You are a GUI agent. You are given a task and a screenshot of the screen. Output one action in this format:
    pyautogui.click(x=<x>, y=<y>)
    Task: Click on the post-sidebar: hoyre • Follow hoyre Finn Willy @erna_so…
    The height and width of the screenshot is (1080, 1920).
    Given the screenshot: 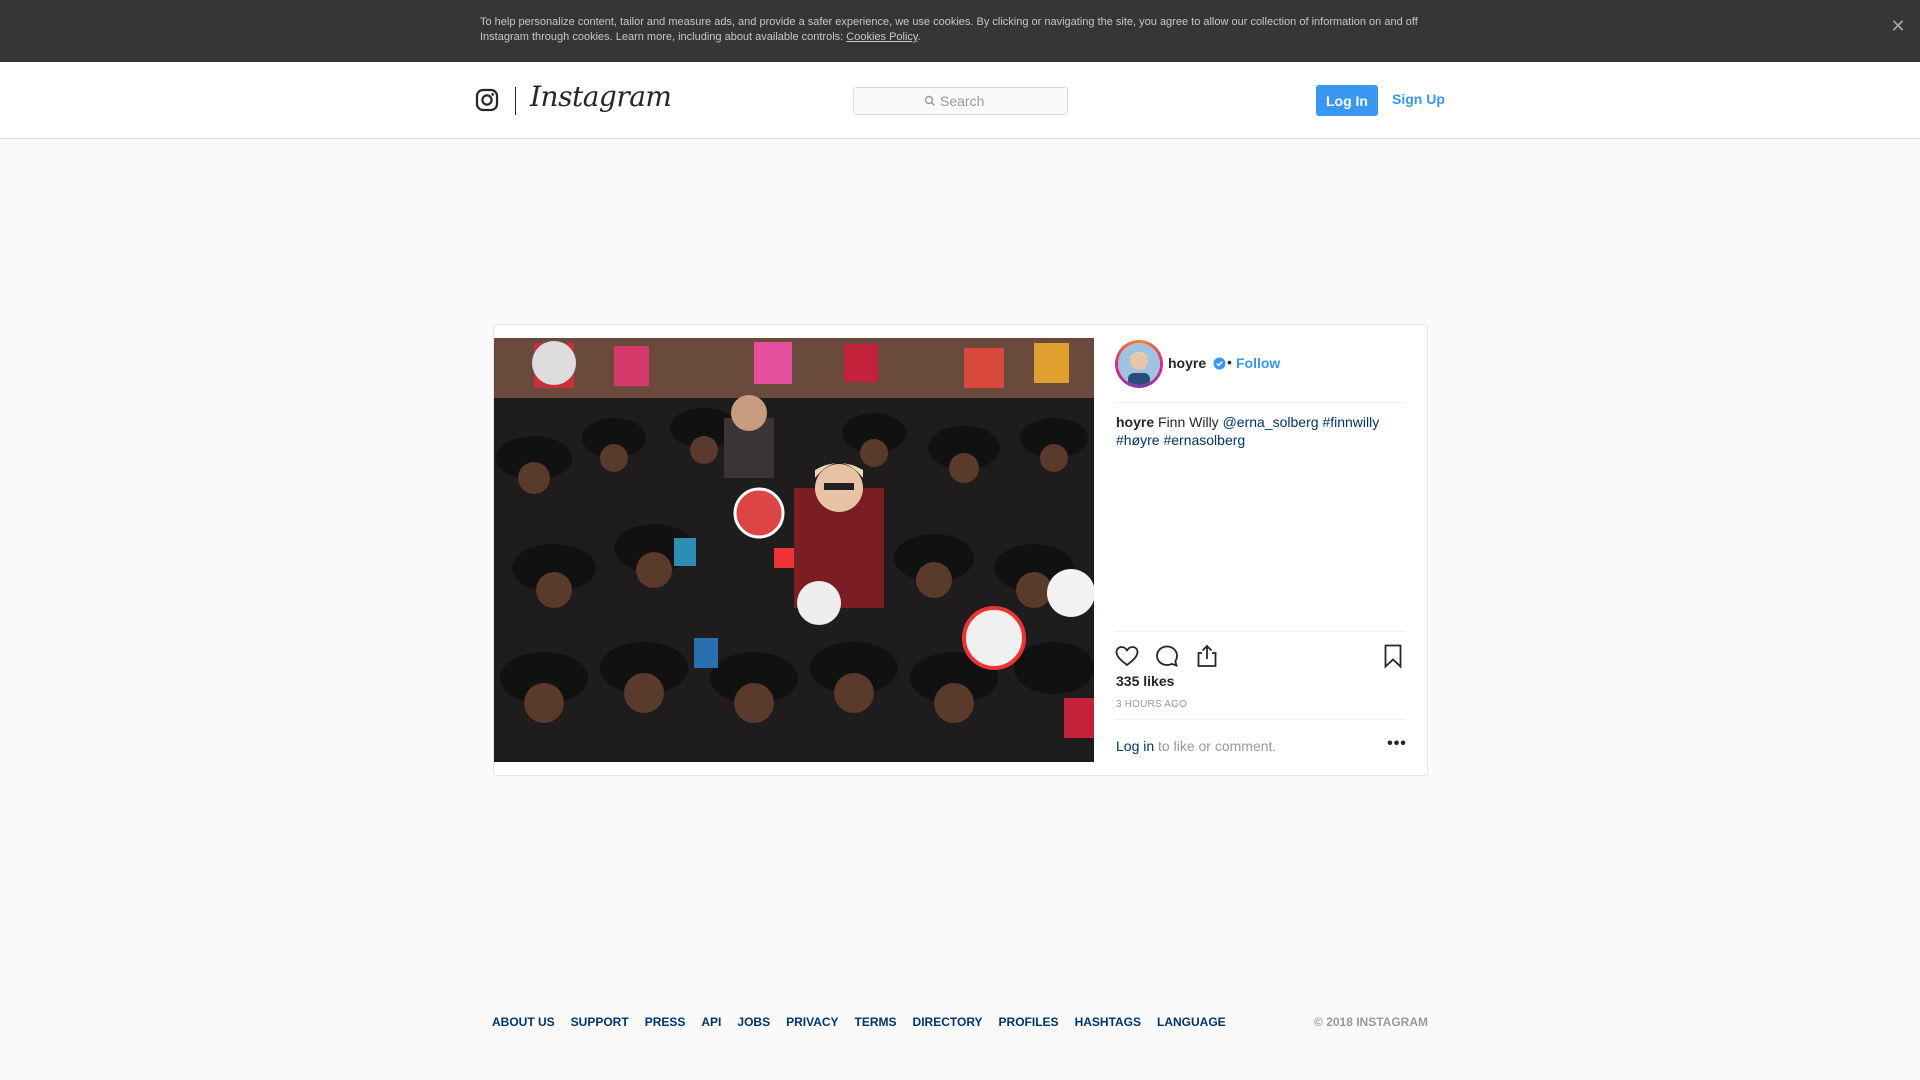 What is the action you would take?
    pyautogui.click(x=1261, y=550)
    